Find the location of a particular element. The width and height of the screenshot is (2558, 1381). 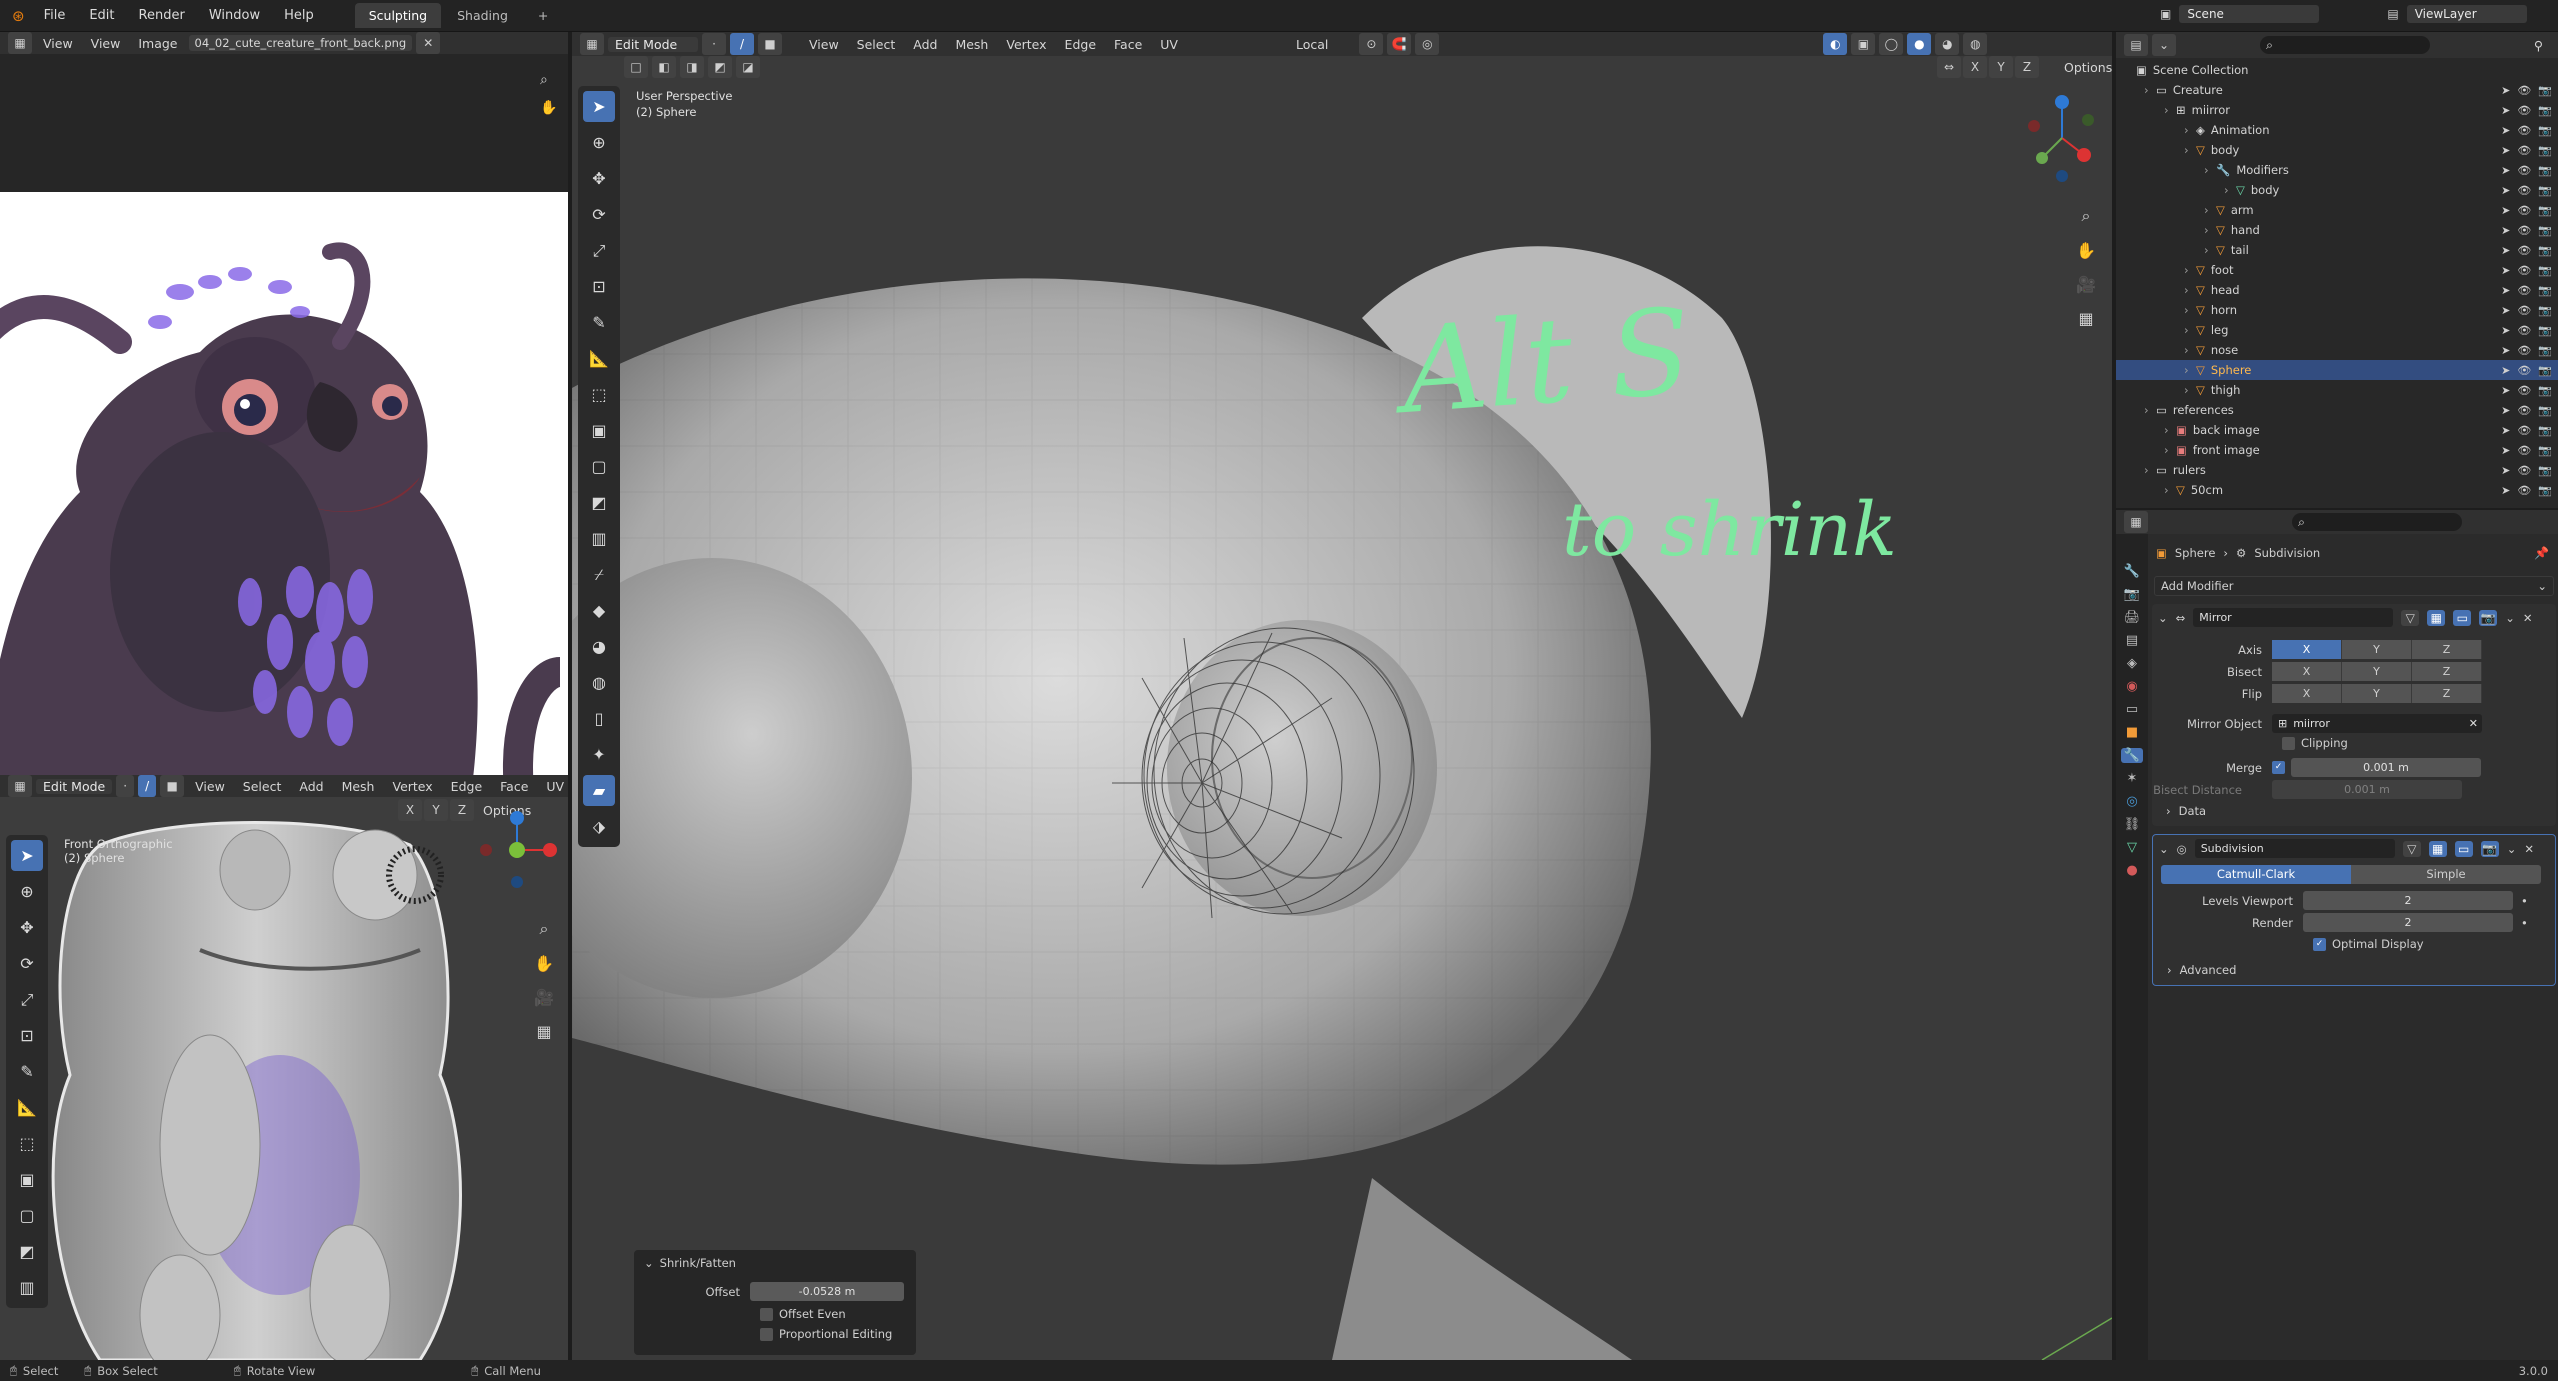

select-invert-icon: ◩ is located at coordinates (720, 67).